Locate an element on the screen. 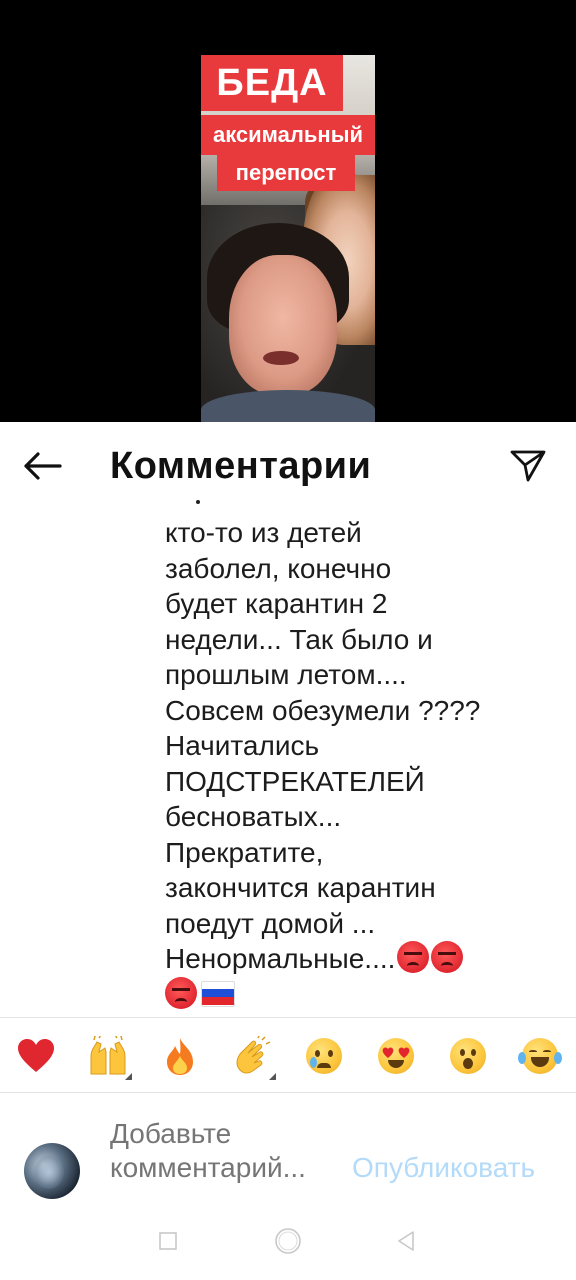  paper-plane-icon is located at coordinates (528, 466).